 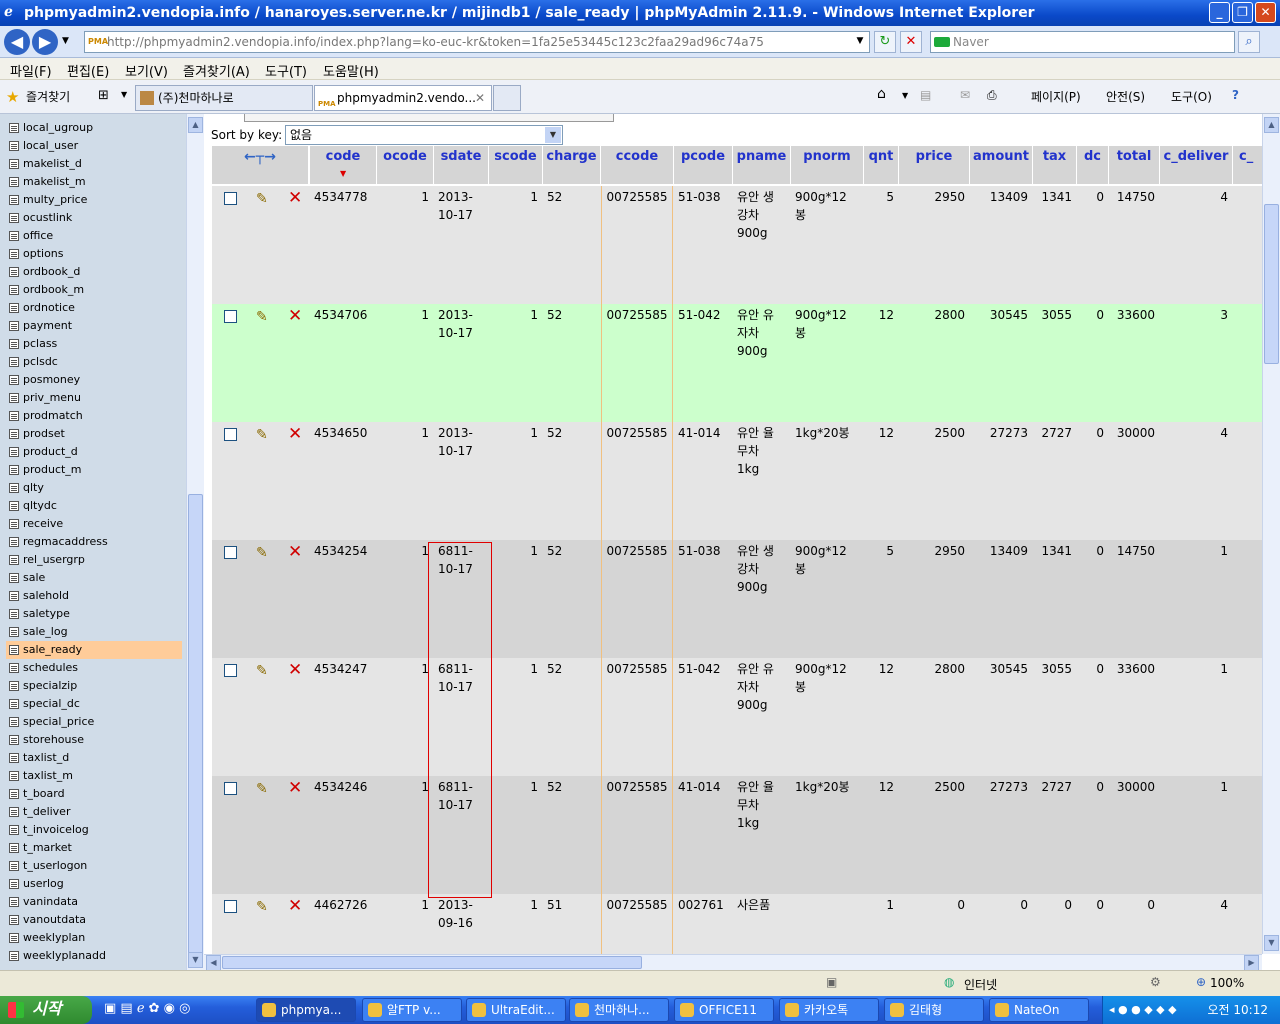 What do you see at coordinates (94, 866) in the screenshot?
I see `sidebar-item-t_userlogon: t_userlogon` at bounding box center [94, 866].